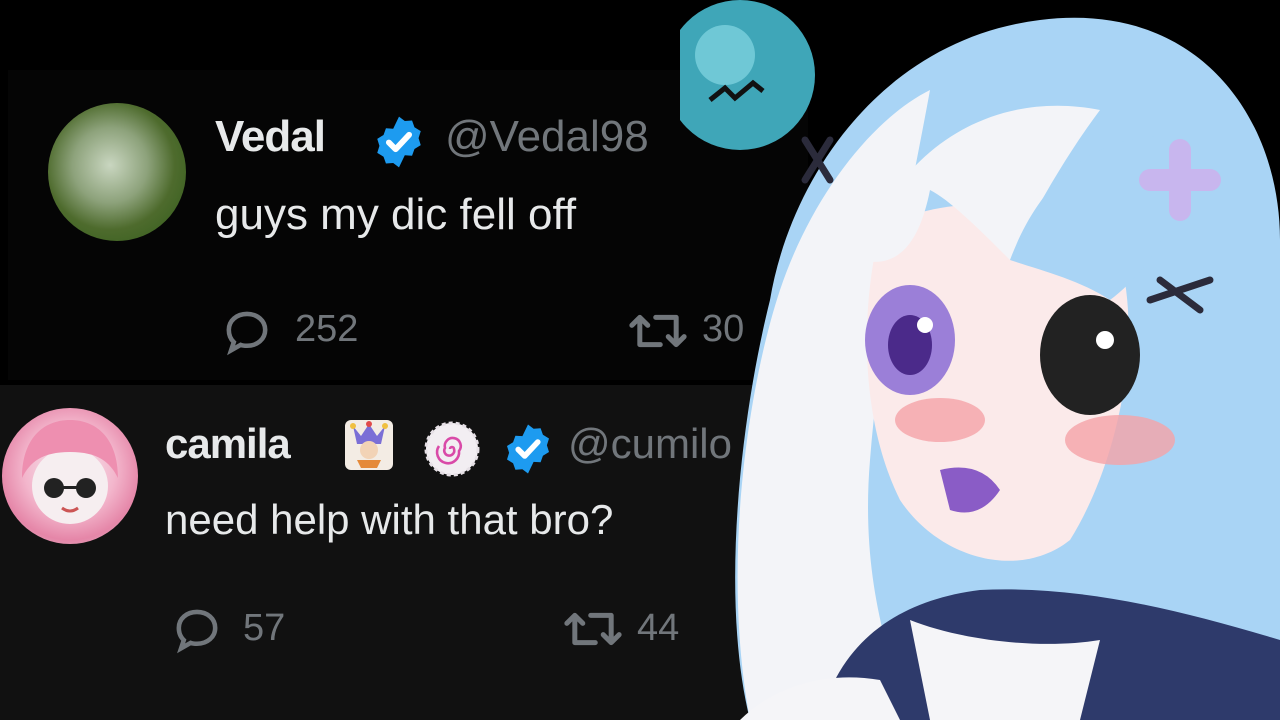 This screenshot has width=1280, height=720. What do you see at coordinates (389, 519) in the screenshot?
I see `tweet-text: need help with that bro?` at bounding box center [389, 519].